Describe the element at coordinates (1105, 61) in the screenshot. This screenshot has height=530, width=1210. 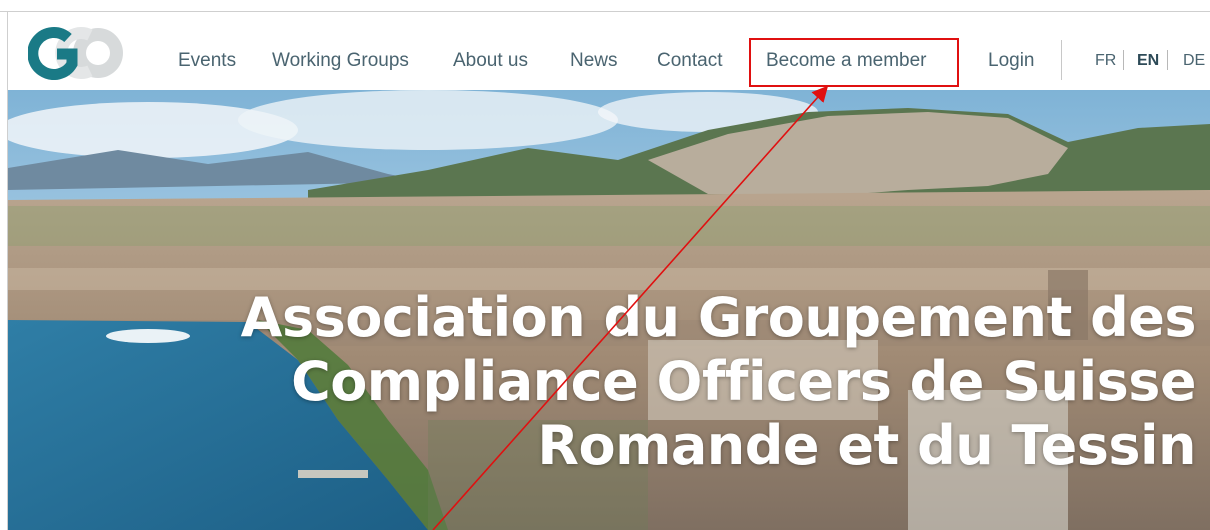
I see `lang-fr: FR` at that location.